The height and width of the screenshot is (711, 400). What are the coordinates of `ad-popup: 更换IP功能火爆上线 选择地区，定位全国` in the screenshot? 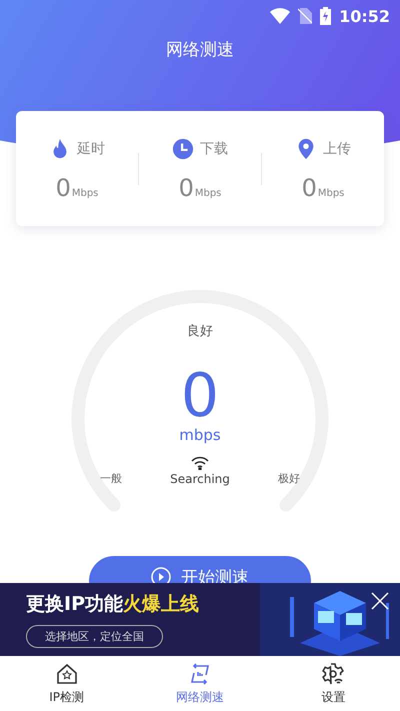 It's located at (200, 619).